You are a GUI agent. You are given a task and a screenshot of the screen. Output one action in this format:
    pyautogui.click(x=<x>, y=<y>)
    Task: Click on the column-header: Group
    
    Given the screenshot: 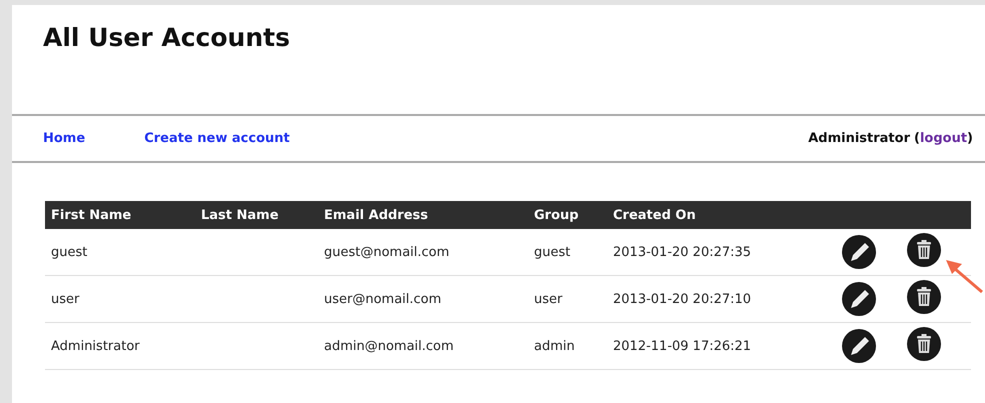 What is the action you would take?
    pyautogui.click(x=556, y=215)
    